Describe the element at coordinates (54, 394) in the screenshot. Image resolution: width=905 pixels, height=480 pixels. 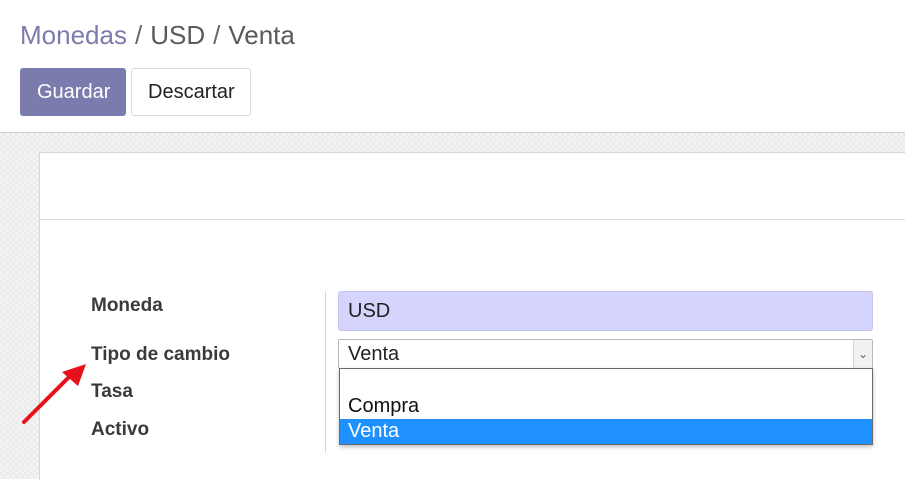
I see `red-arrow-icon` at that location.